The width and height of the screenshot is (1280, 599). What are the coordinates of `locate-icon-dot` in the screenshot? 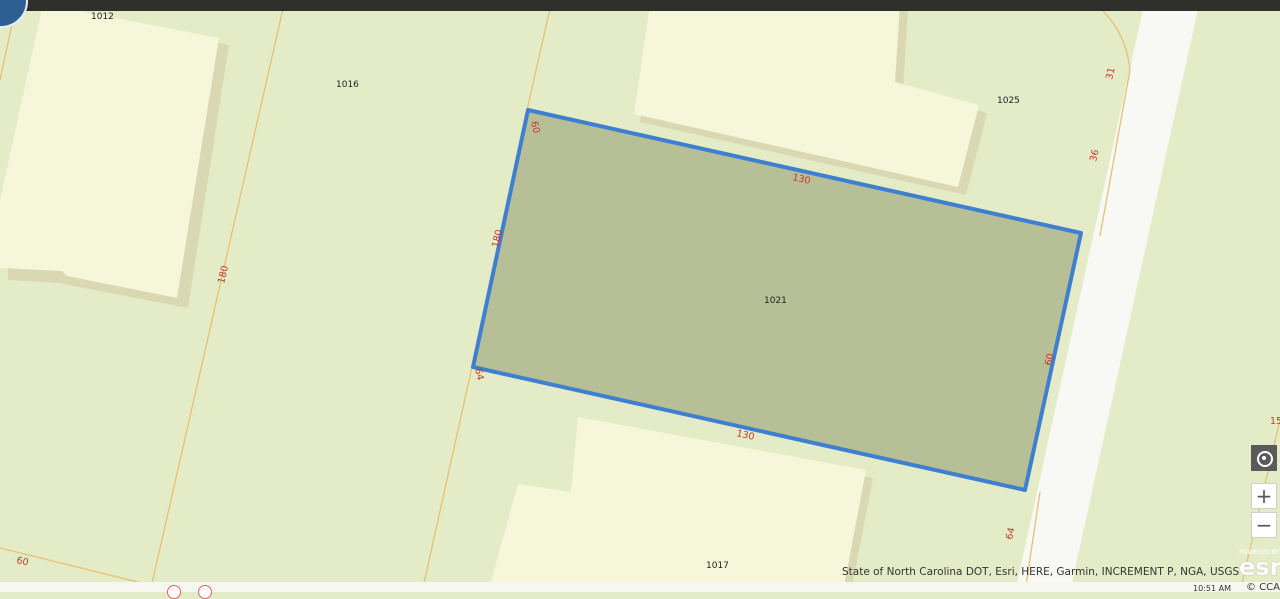 It's located at (1264, 458).